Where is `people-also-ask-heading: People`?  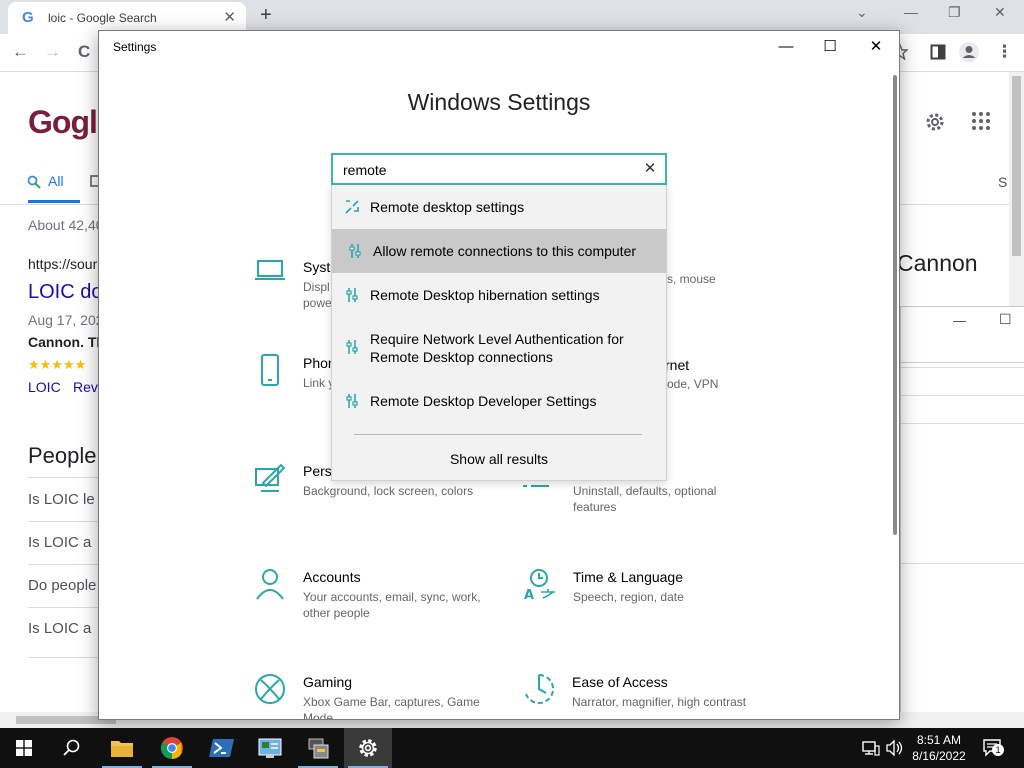 people-also-ask-heading: People is located at coordinates (62, 455).